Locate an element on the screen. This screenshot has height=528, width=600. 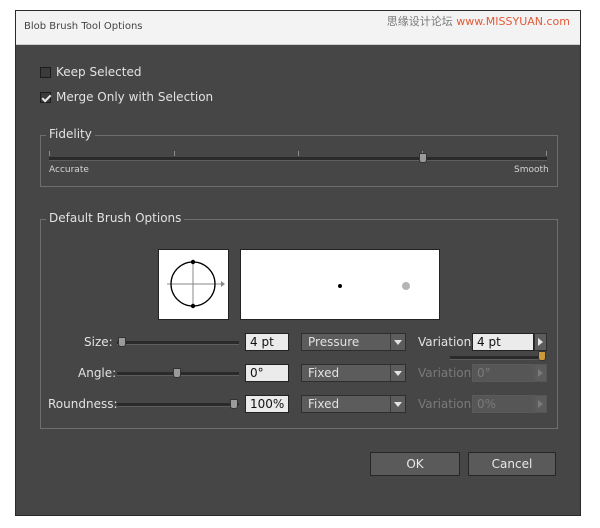
size-variation-flyout-icon is located at coordinates (540, 342).